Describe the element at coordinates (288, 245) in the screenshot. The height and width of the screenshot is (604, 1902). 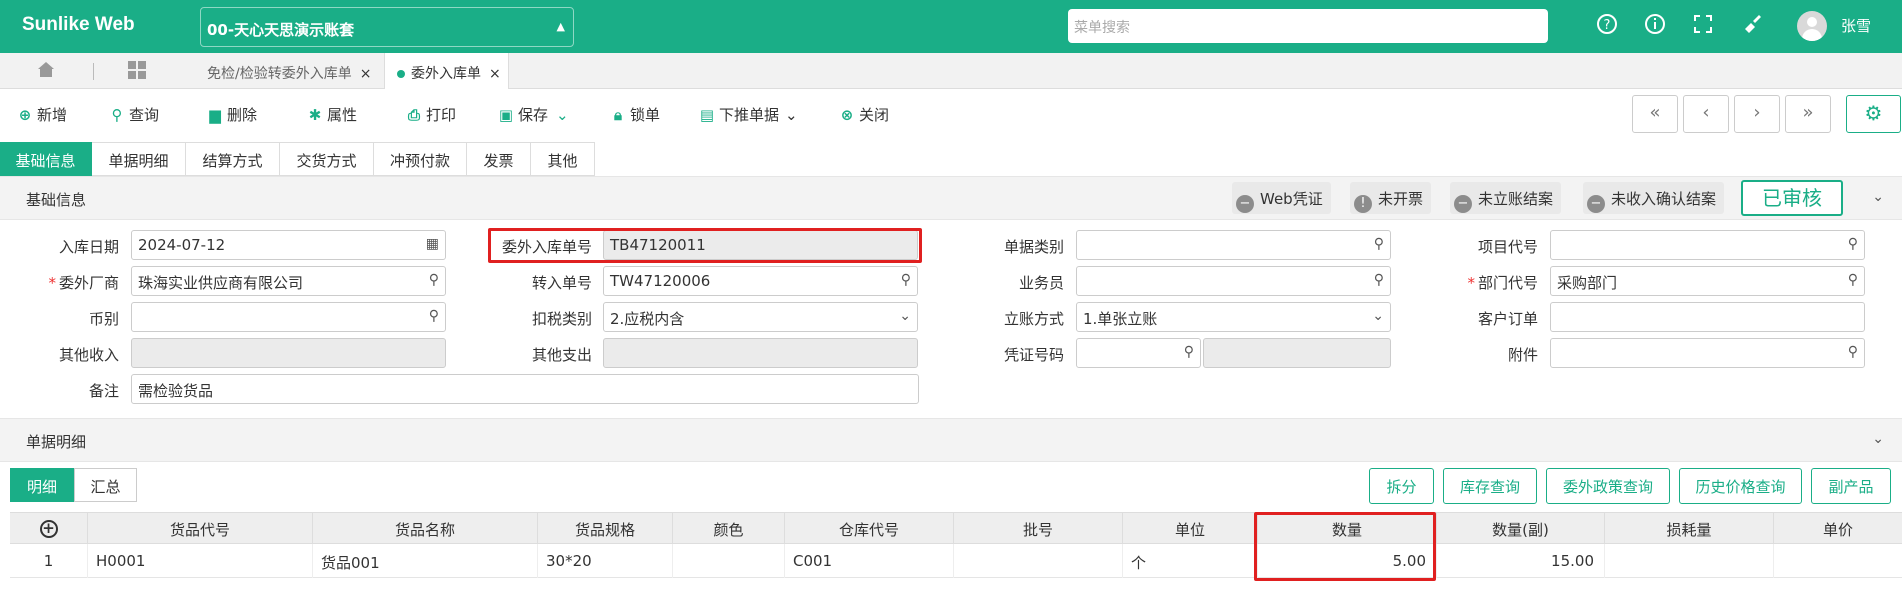
I see `in-date-field: 2024-07-12 ▦` at that location.